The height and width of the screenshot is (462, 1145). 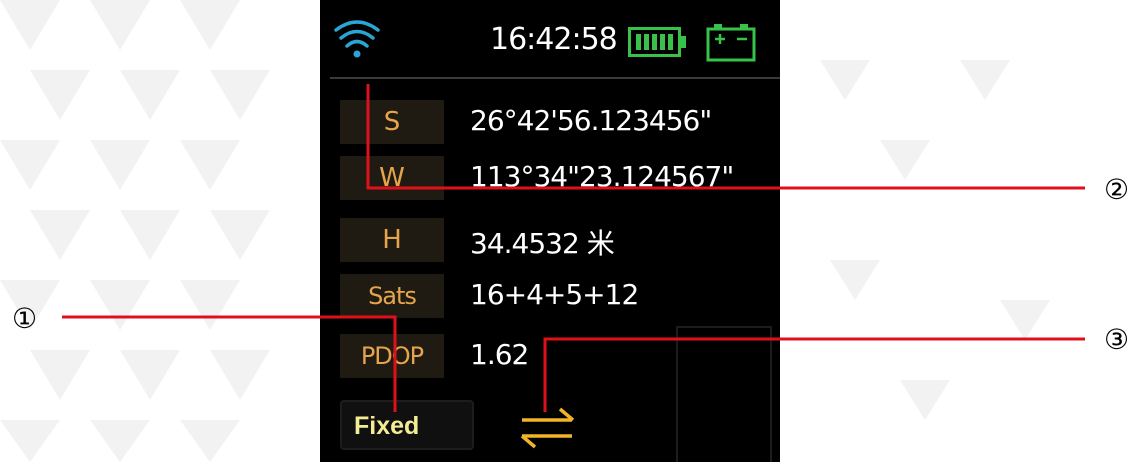 I want to click on reading-row-height: H 34.4532 米, so click(x=550, y=240).